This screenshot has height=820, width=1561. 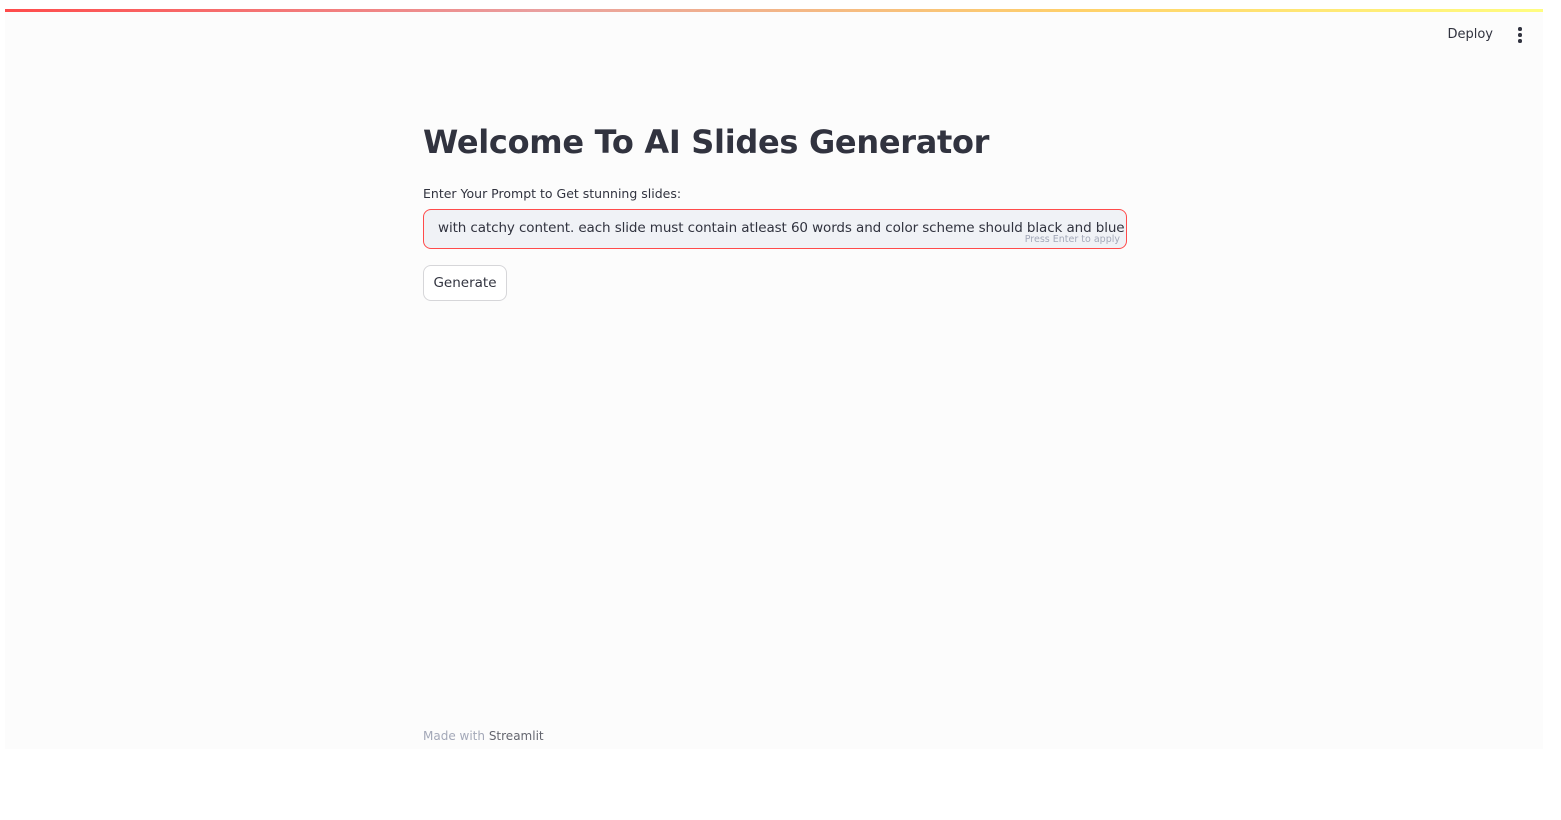 I want to click on footer-made-with: Made with, so click(x=454, y=736).